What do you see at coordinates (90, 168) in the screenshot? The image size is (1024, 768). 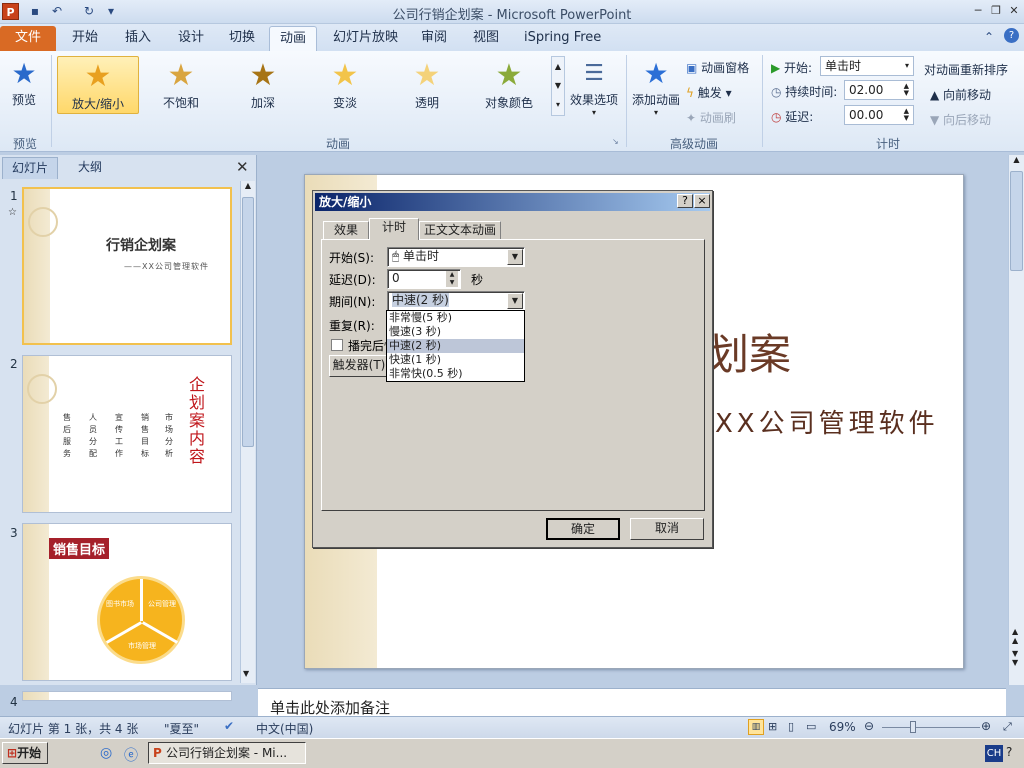 I see `tab-outline: 大纲` at bounding box center [90, 168].